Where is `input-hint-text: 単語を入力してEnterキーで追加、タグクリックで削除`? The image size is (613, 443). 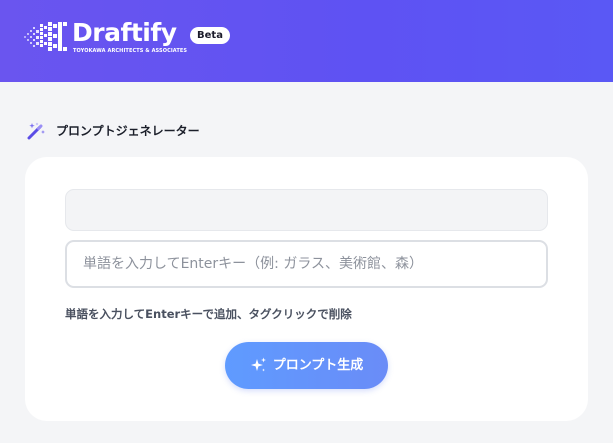 input-hint-text: 単語を入力してEnterキーで追加、タグクリックで削除 is located at coordinates (208, 314).